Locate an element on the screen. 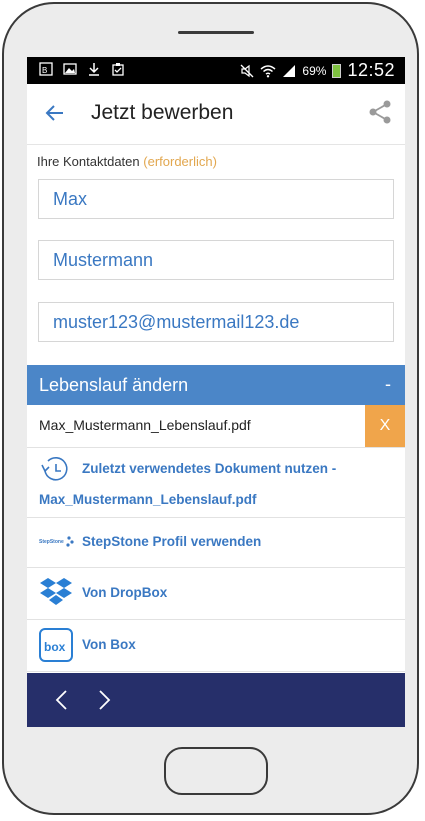 The width and height of the screenshot is (425, 821). stepstone-logo-icon: StepStone is located at coordinates (56, 541).